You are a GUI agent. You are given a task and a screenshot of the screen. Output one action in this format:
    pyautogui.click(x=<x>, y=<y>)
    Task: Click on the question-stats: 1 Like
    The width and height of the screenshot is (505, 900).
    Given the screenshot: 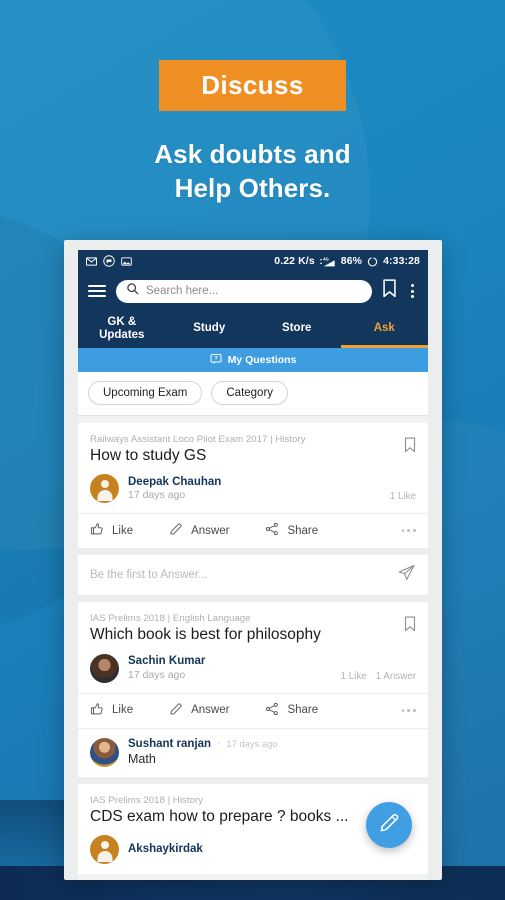 What is the action you would take?
    pyautogui.click(x=403, y=496)
    